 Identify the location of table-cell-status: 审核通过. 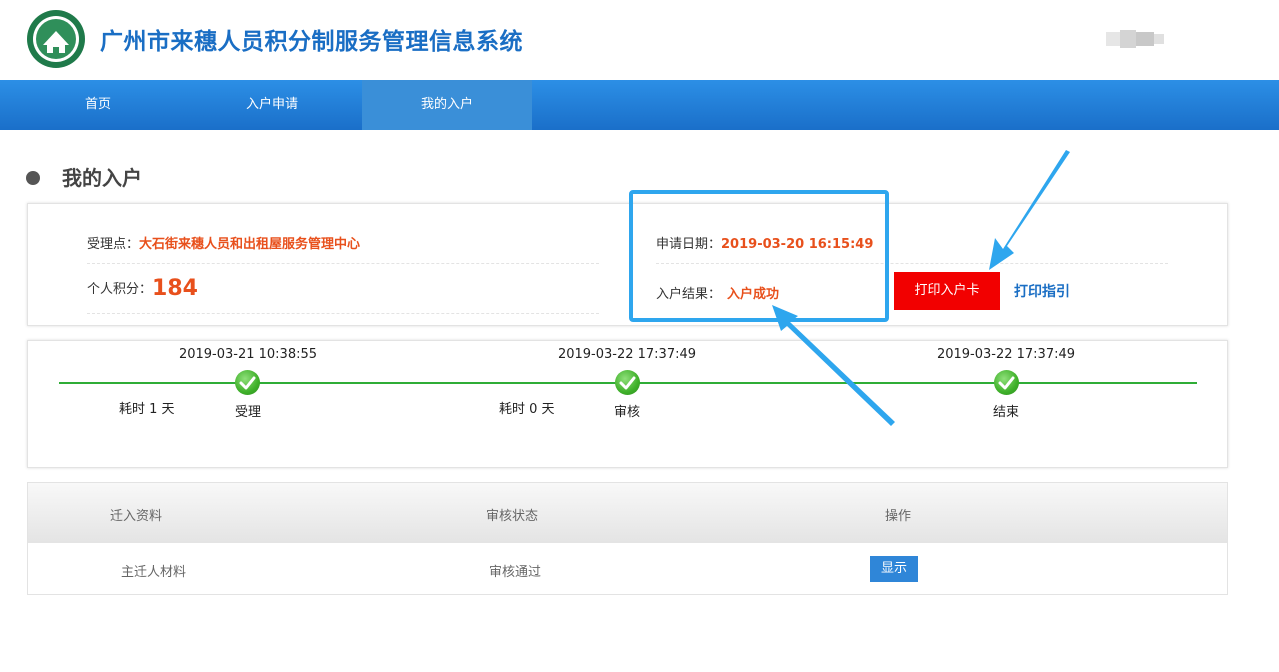
(515, 572).